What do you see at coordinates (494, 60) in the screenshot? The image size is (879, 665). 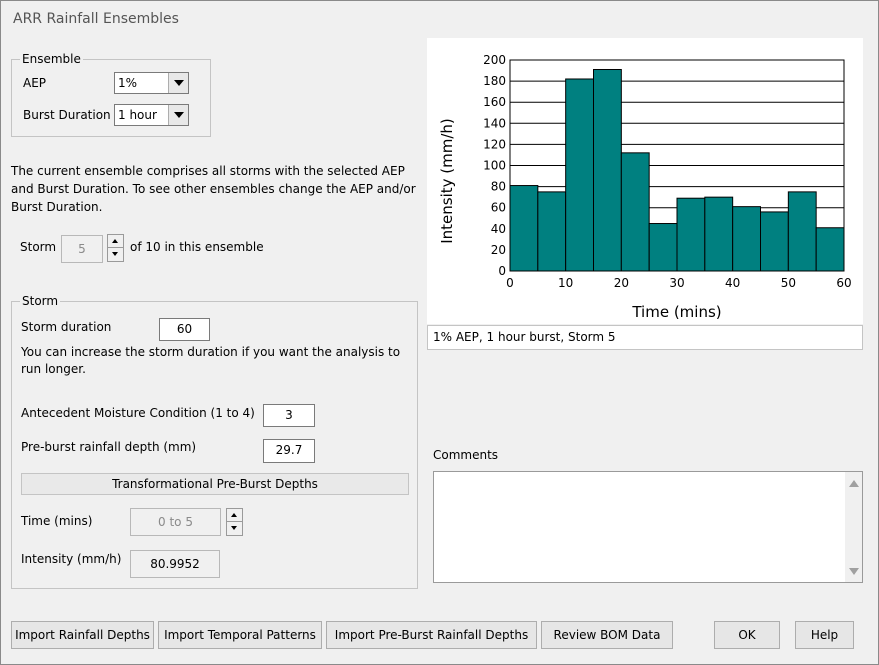 I see `chart-y-tick-label: 200` at bounding box center [494, 60].